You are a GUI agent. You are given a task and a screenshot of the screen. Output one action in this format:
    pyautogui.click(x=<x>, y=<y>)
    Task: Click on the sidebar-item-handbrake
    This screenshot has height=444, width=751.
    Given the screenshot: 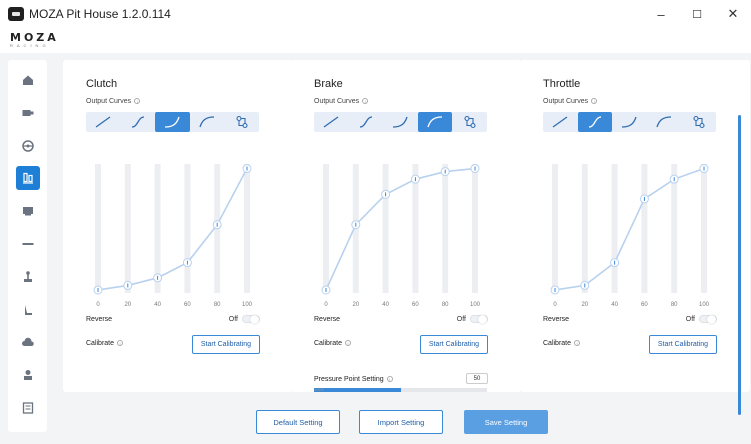 What is the action you would take?
    pyautogui.click(x=28, y=244)
    